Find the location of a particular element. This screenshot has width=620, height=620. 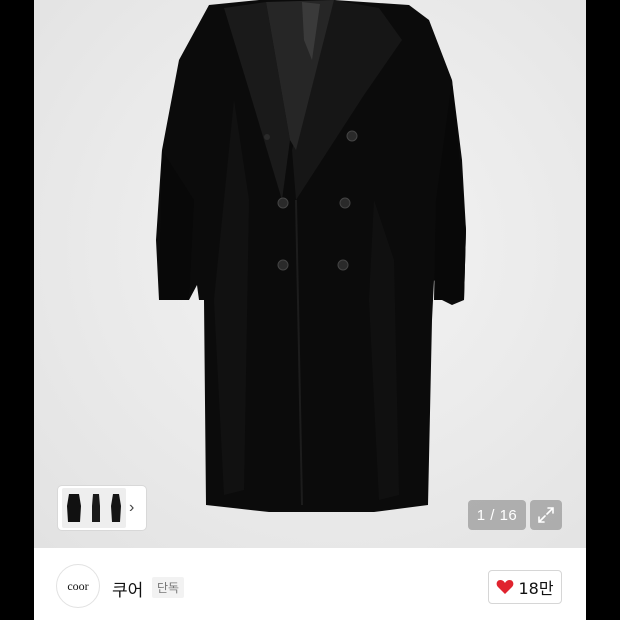

thumbnail-coat-side is located at coordinates (96, 508).